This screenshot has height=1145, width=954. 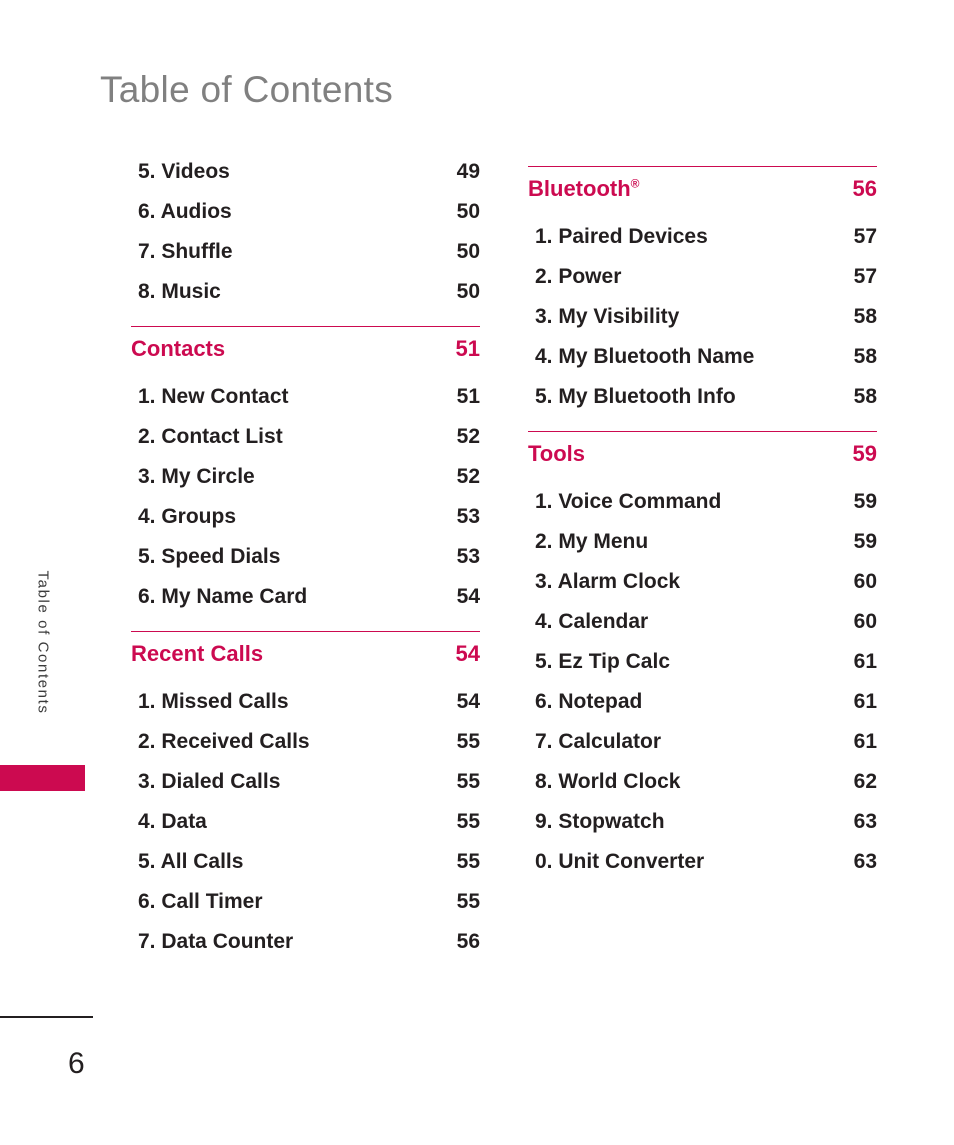 I want to click on toc-entry: 0. Unit Converter 63, so click(x=702, y=870).